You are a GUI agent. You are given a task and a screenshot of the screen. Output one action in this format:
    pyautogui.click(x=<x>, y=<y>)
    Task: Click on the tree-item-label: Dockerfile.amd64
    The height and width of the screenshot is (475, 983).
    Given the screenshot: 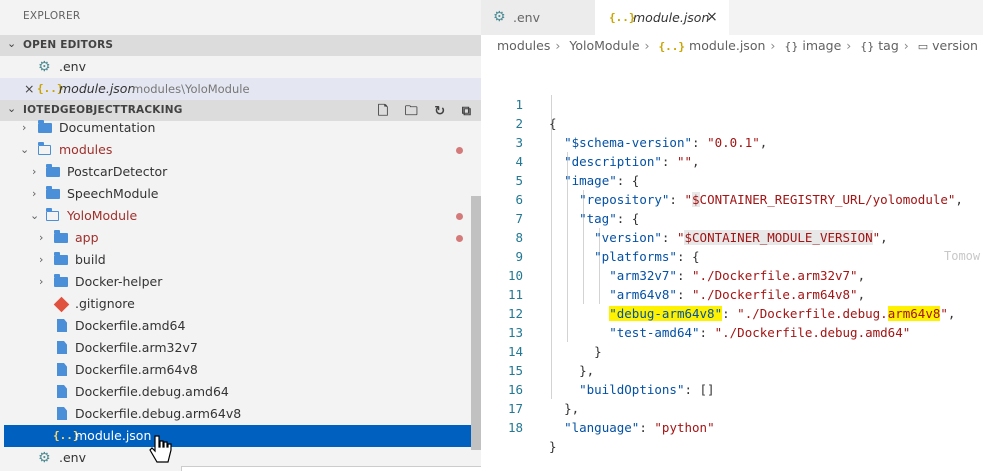 What is the action you would take?
    pyautogui.click(x=130, y=325)
    